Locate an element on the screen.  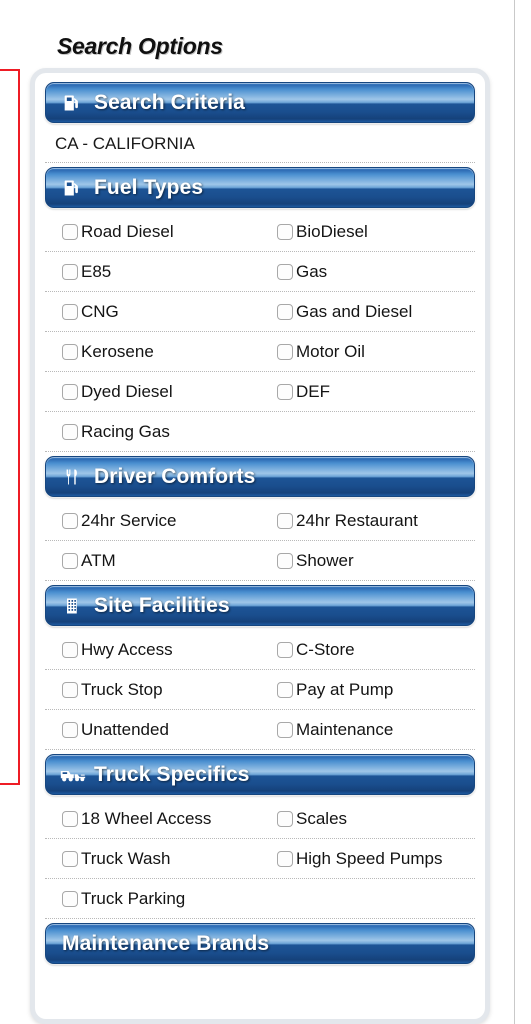
checkbox-option: 24hr Service is located at coordinates (152, 520).